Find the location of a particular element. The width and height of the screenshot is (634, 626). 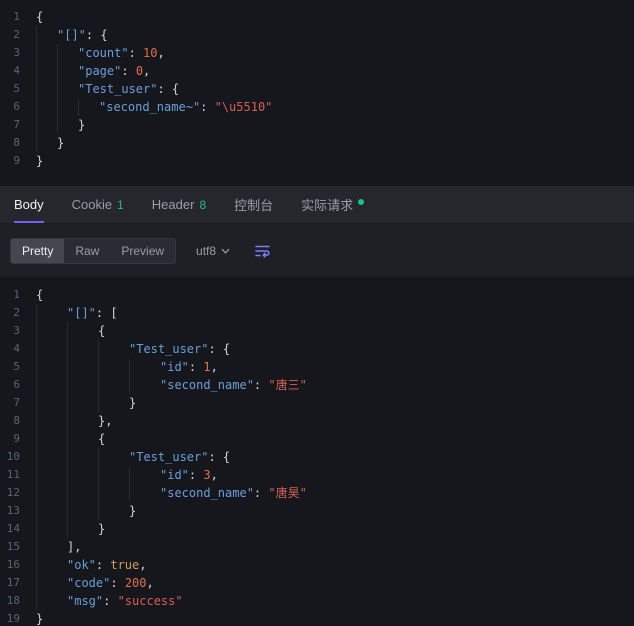

code-line: 5 "id": 1, is located at coordinates (317, 367).